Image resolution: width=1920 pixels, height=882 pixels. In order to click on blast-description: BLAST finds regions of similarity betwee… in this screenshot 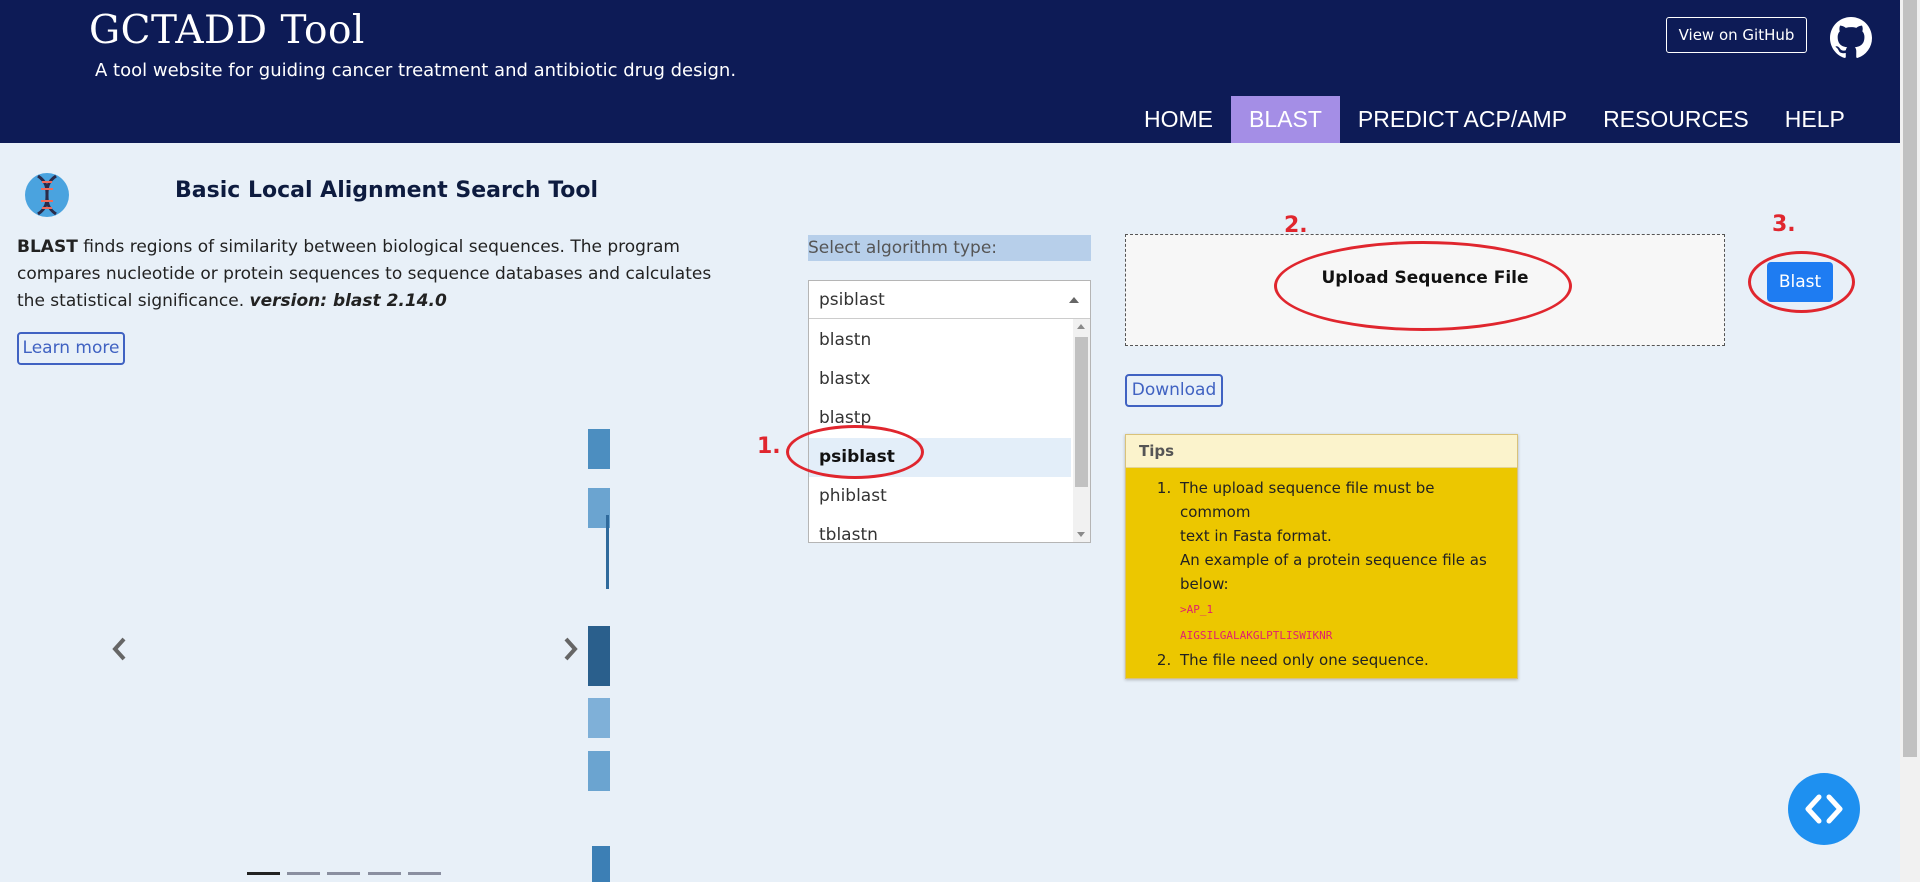, I will do `click(377, 274)`.